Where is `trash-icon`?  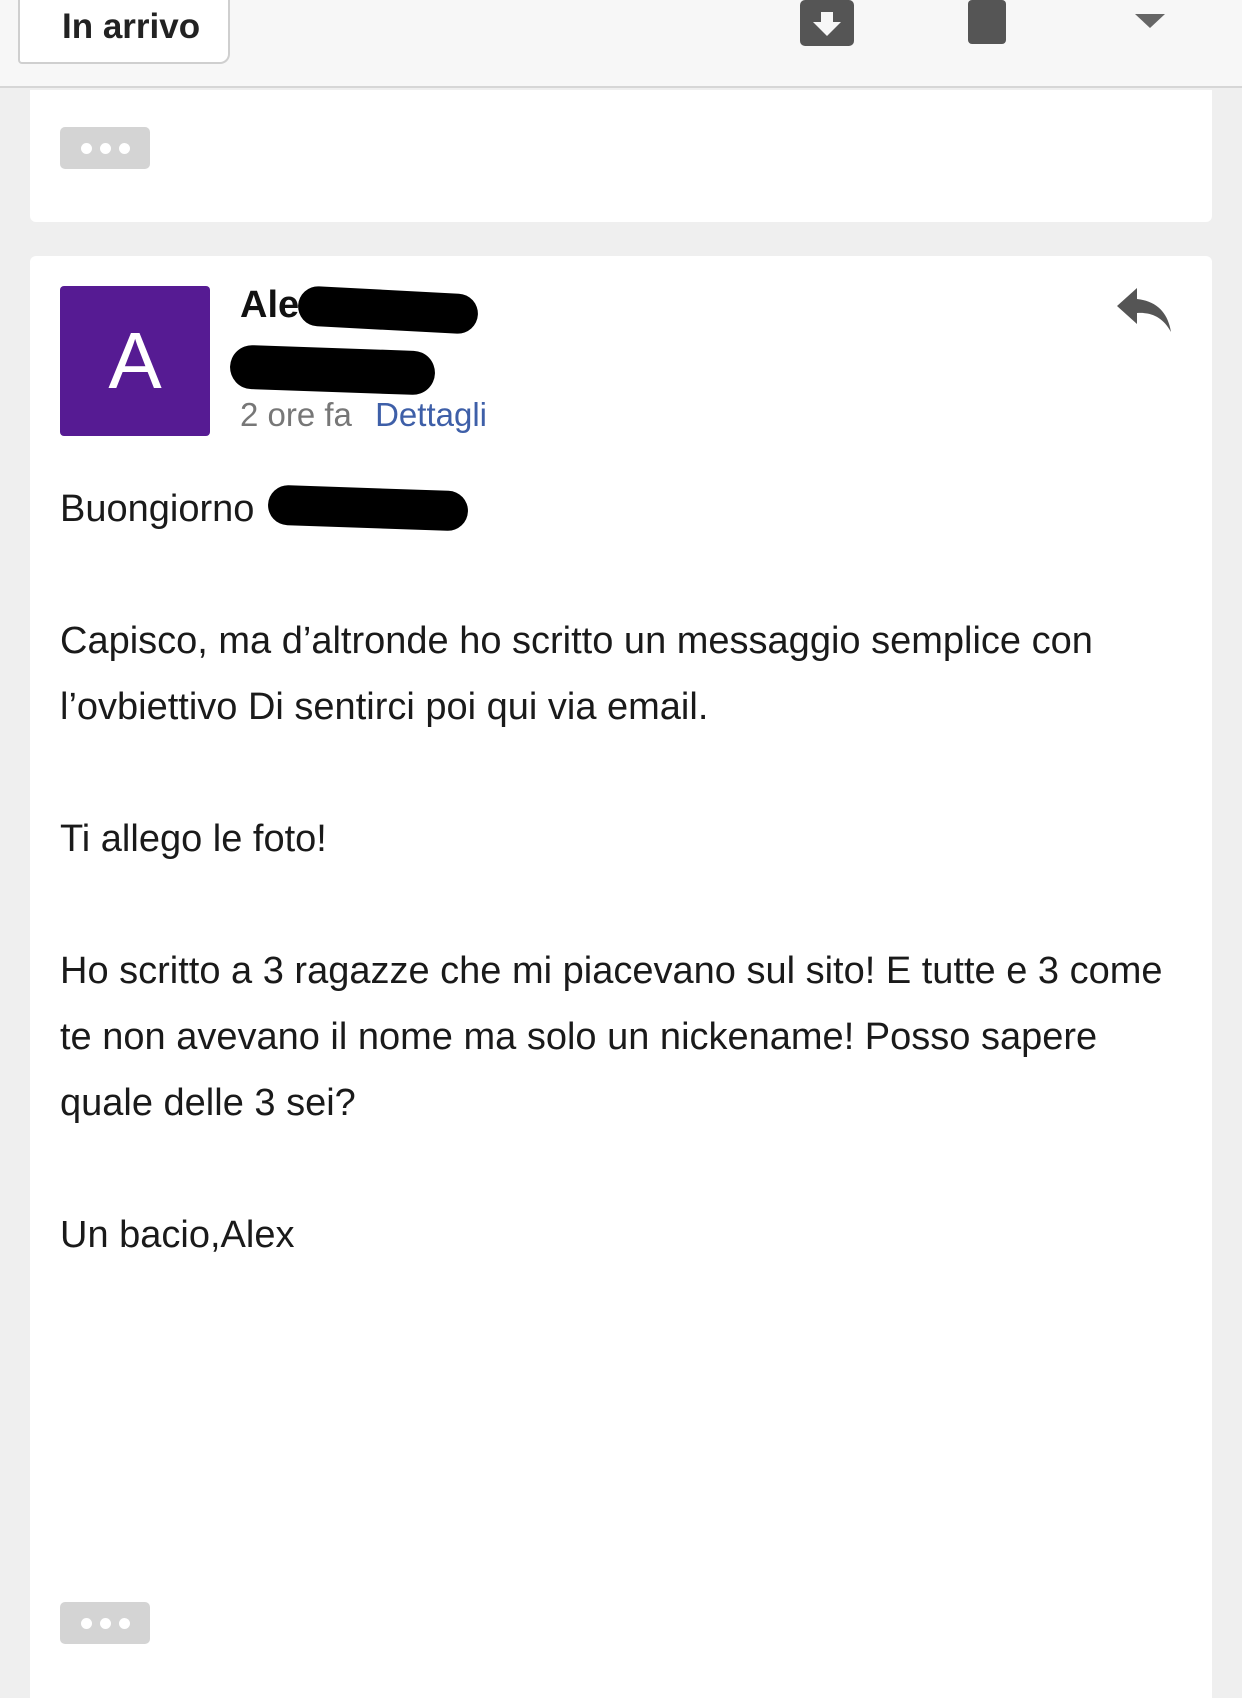
trash-icon is located at coordinates (987, 22).